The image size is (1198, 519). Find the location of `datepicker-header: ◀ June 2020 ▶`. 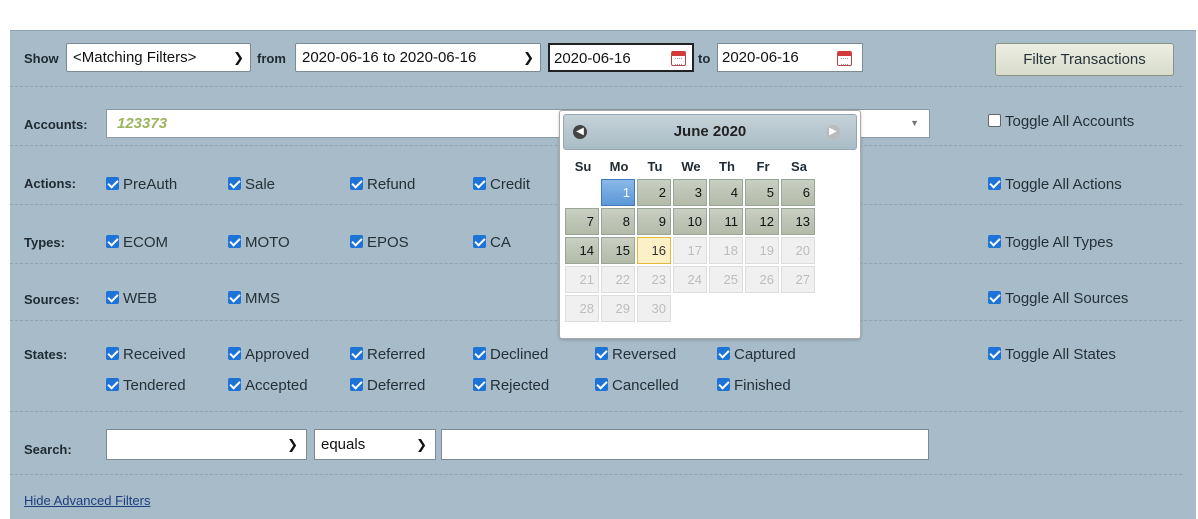

datepicker-header: ◀ June 2020 ▶ is located at coordinates (710, 132).